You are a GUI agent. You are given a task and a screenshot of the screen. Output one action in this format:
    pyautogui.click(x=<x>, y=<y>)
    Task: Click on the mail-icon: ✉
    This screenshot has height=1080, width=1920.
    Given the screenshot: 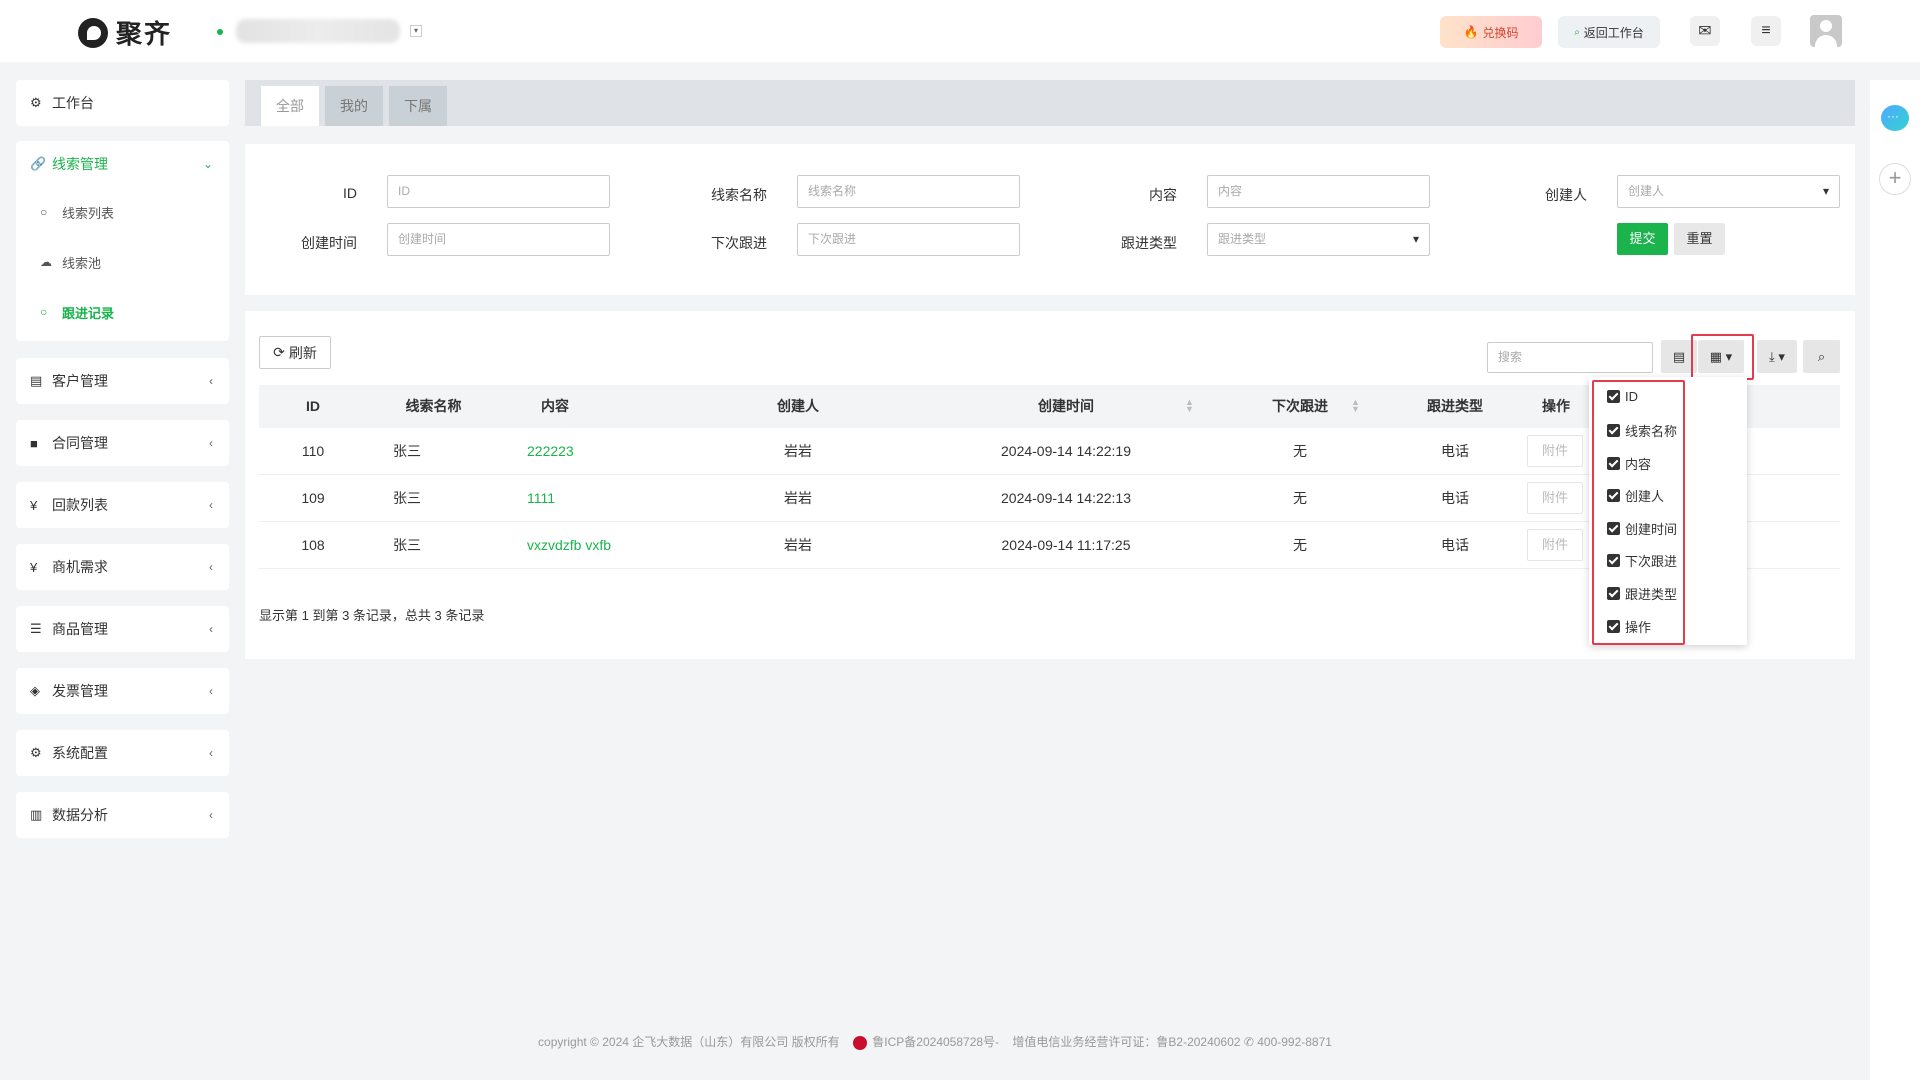 What is the action you would take?
    pyautogui.click(x=1705, y=31)
    